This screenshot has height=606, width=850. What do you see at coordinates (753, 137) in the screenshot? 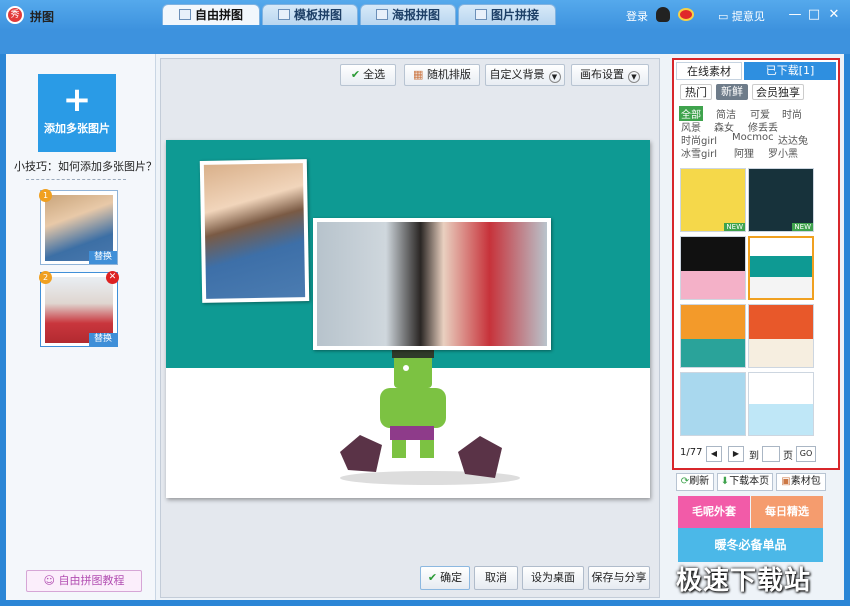
I see `category-item: Mocmoc` at bounding box center [753, 137].